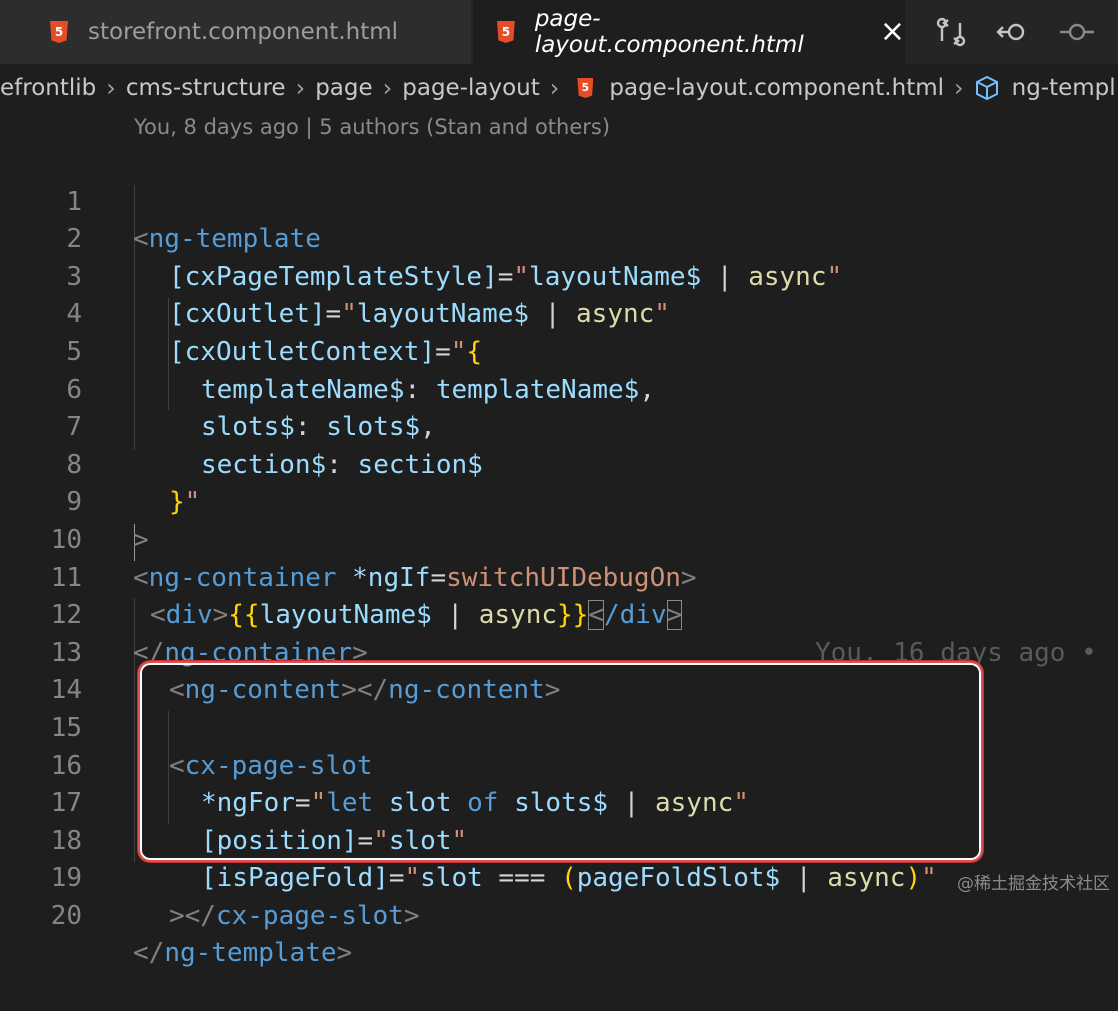 This screenshot has height=1011, width=1118. I want to click on code-token: ng-template, so click(250, 953).